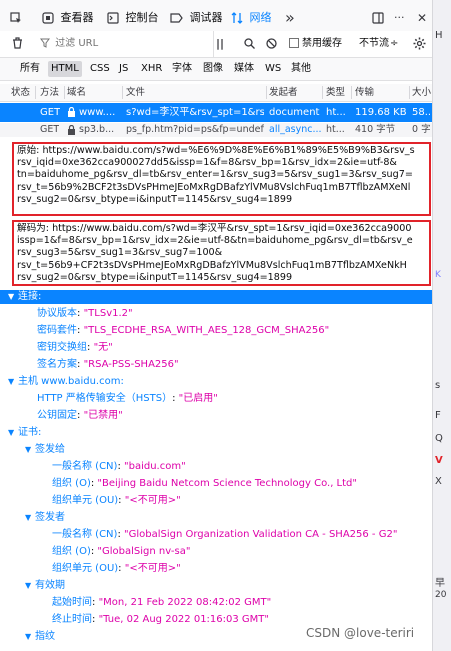 The height and width of the screenshot is (651, 451). I want to click on col-size: 大小, so click(421, 92).